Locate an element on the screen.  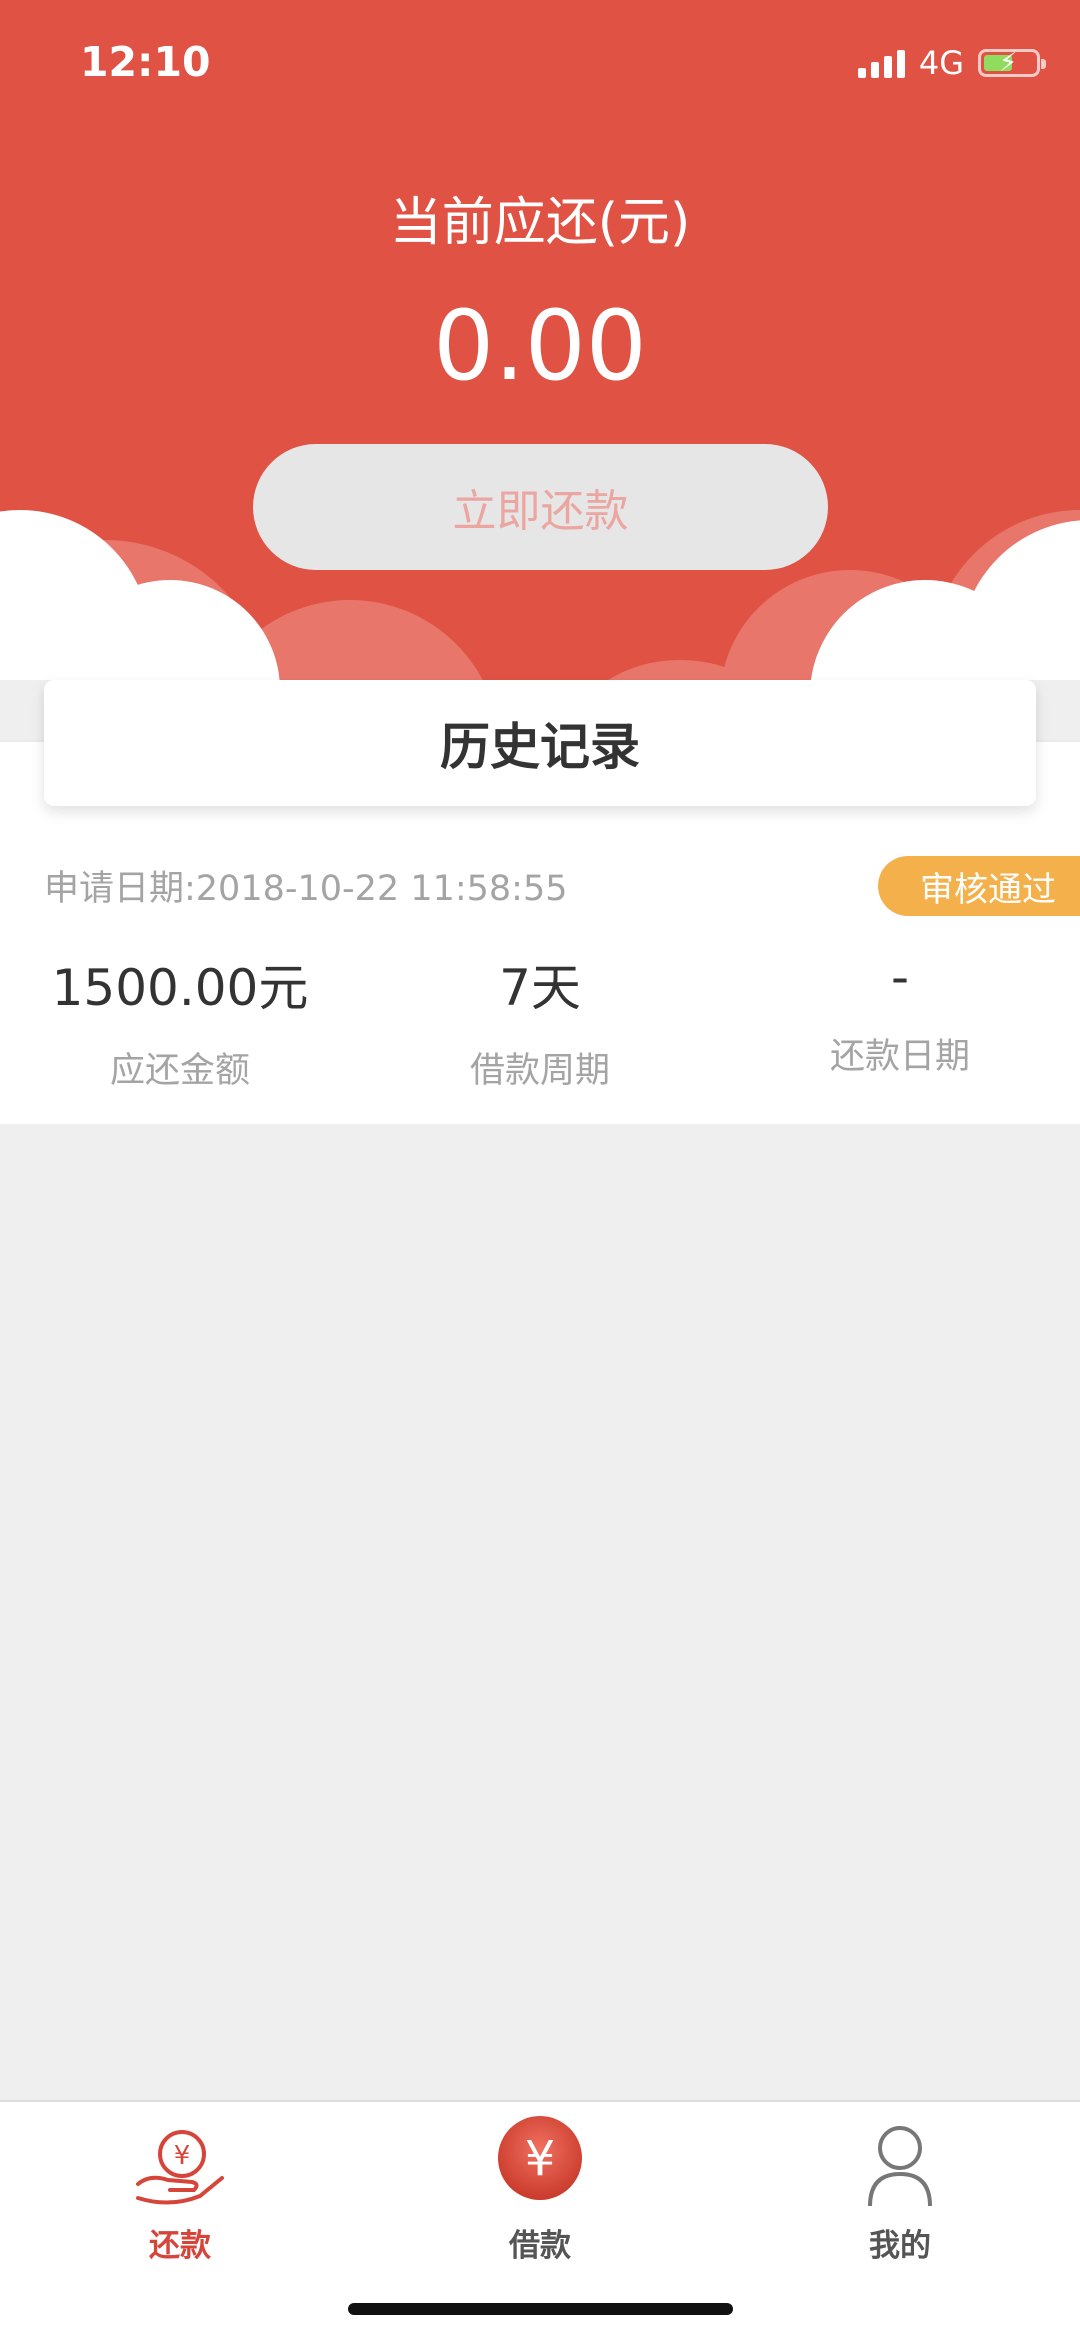
stat-amount-due: 1500.00元 应还金额 is located at coordinates (180, 1020).